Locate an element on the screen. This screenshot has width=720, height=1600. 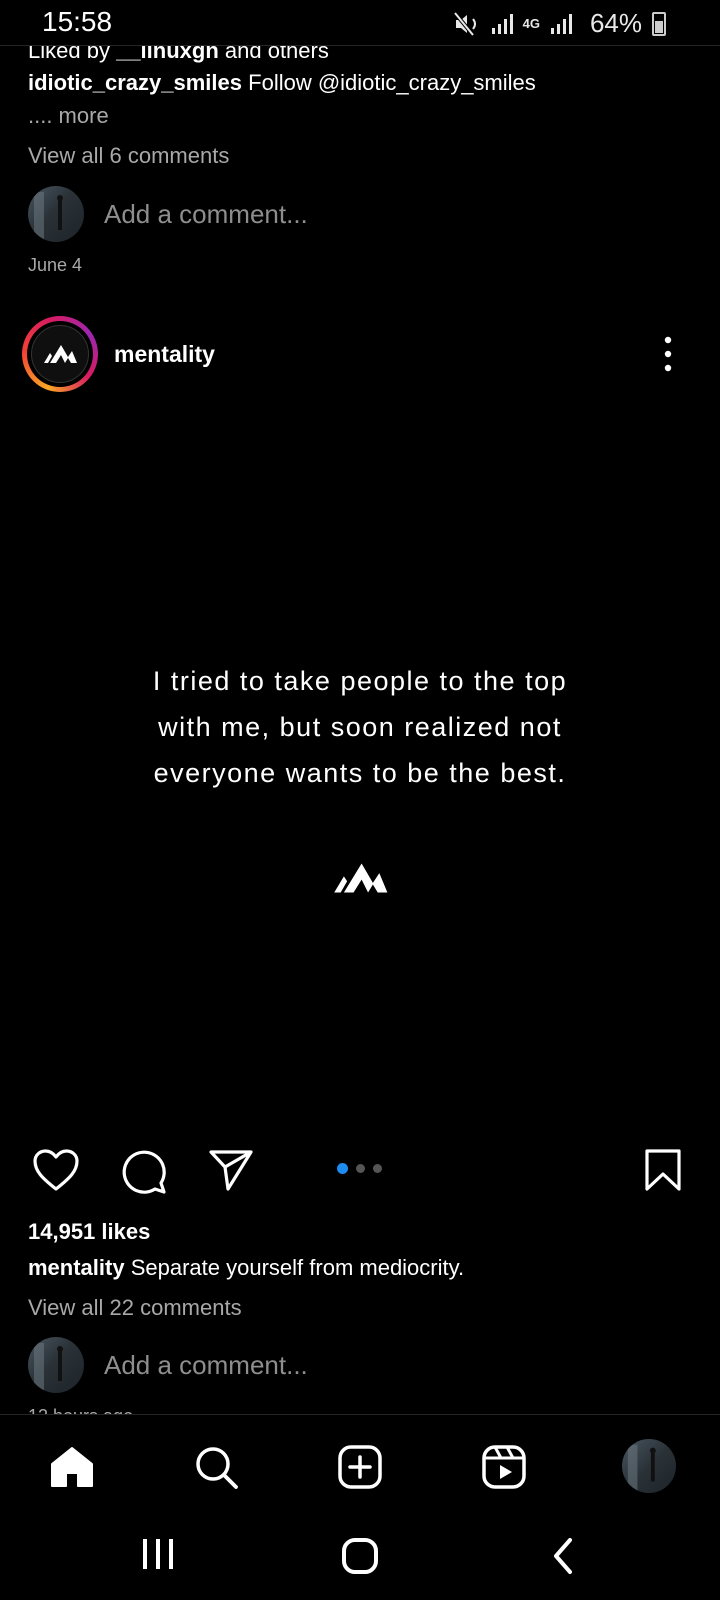
network-type: 4G is located at coordinates (531, 23).